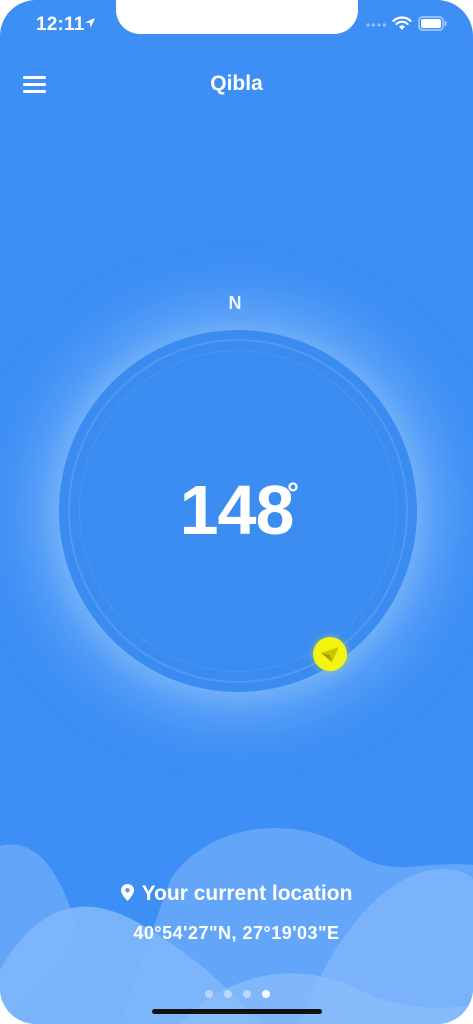 This screenshot has height=1024, width=473. What do you see at coordinates (376, 25) in the screenshot?
I see `signal-icon` at bounding box center [376, 25].